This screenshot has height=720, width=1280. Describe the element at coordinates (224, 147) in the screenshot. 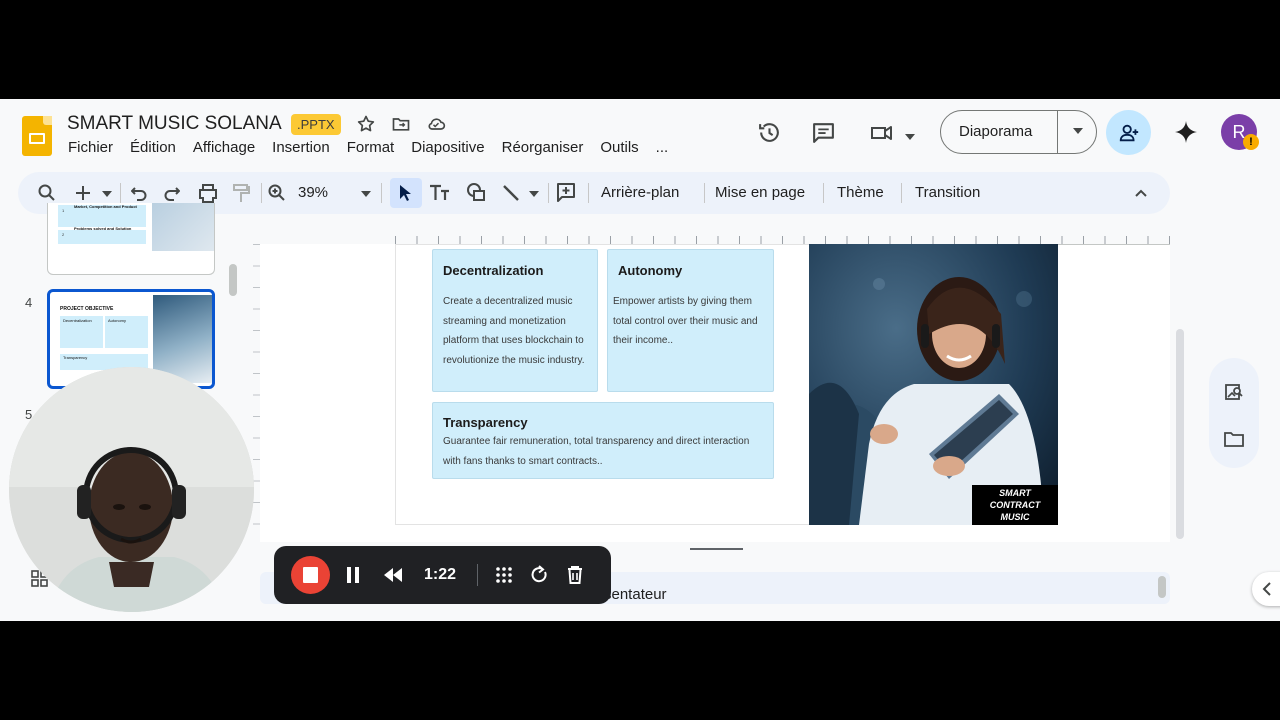

I see `menu-view: Affichage` at that location.